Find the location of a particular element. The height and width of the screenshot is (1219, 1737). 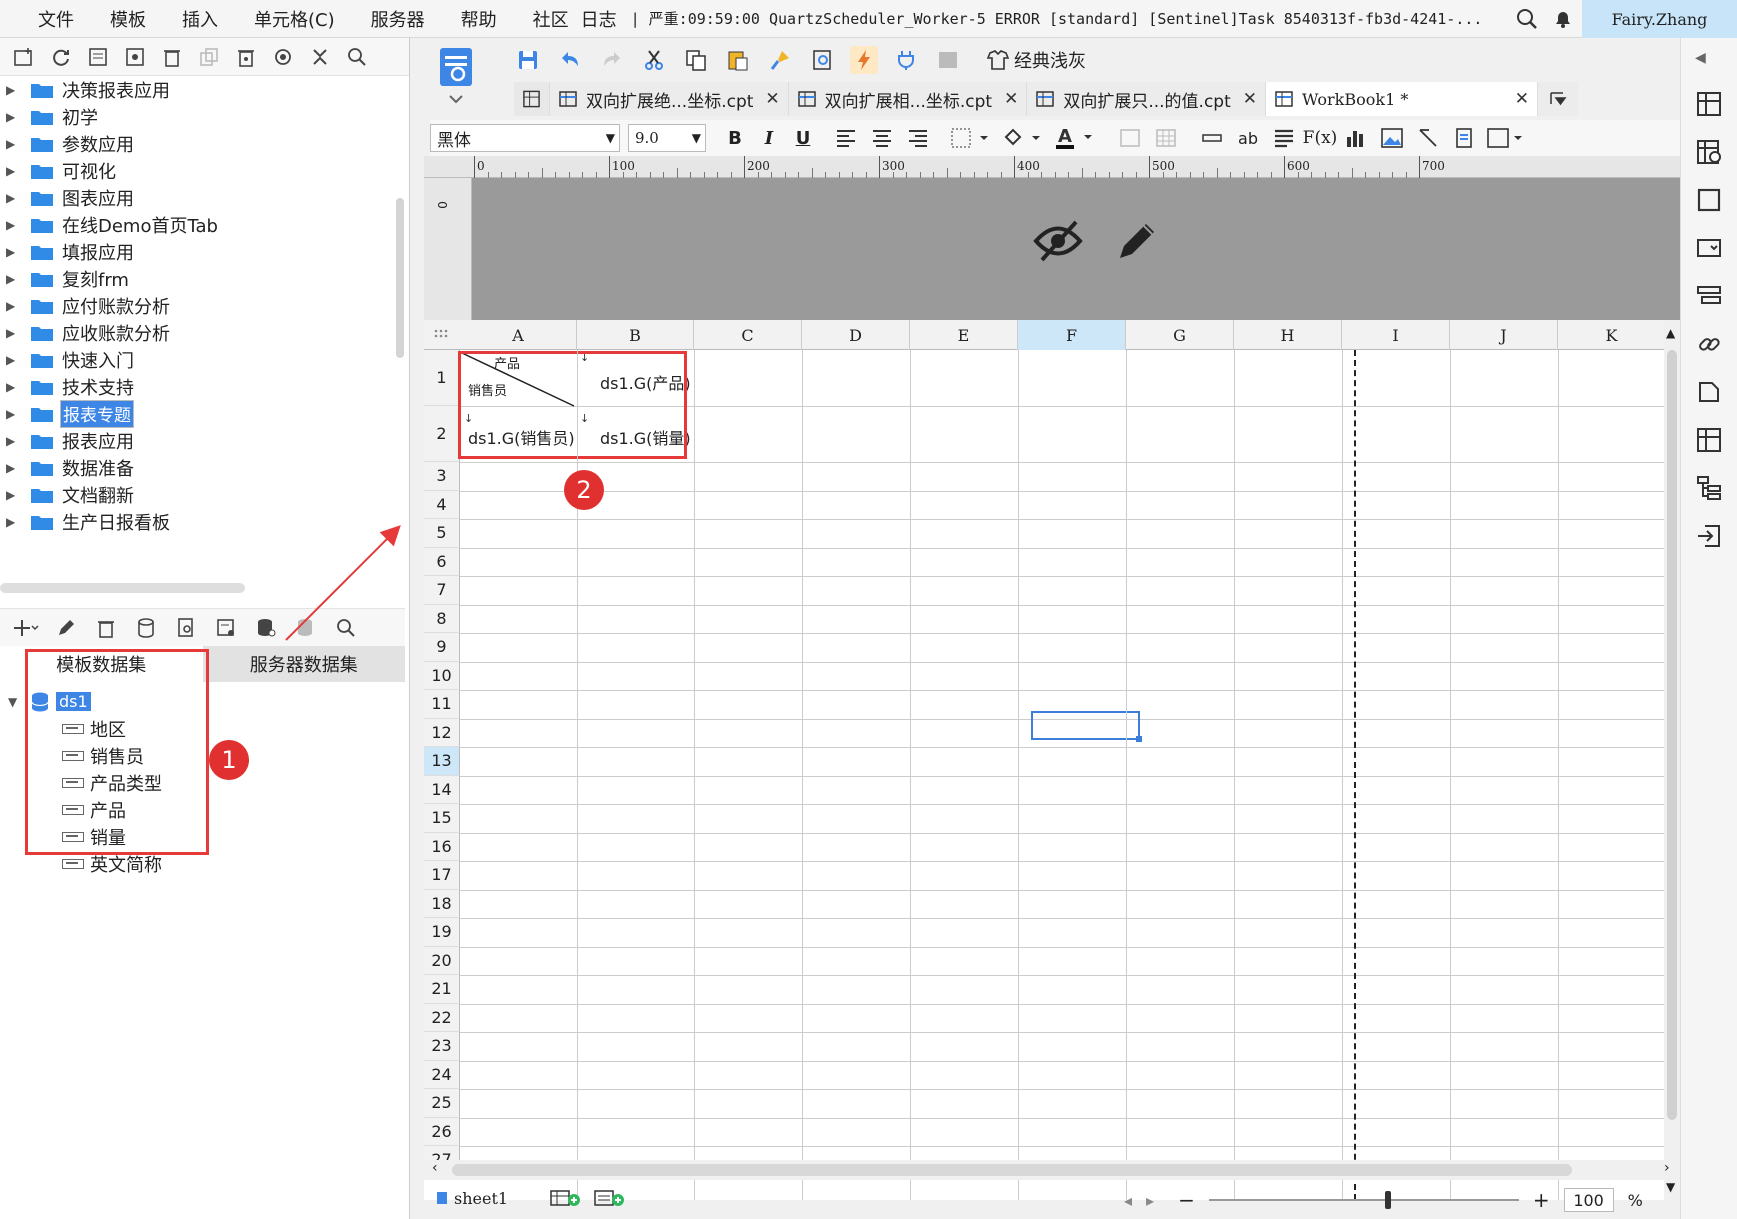

column-header: A is located at coordinates (518, 335).